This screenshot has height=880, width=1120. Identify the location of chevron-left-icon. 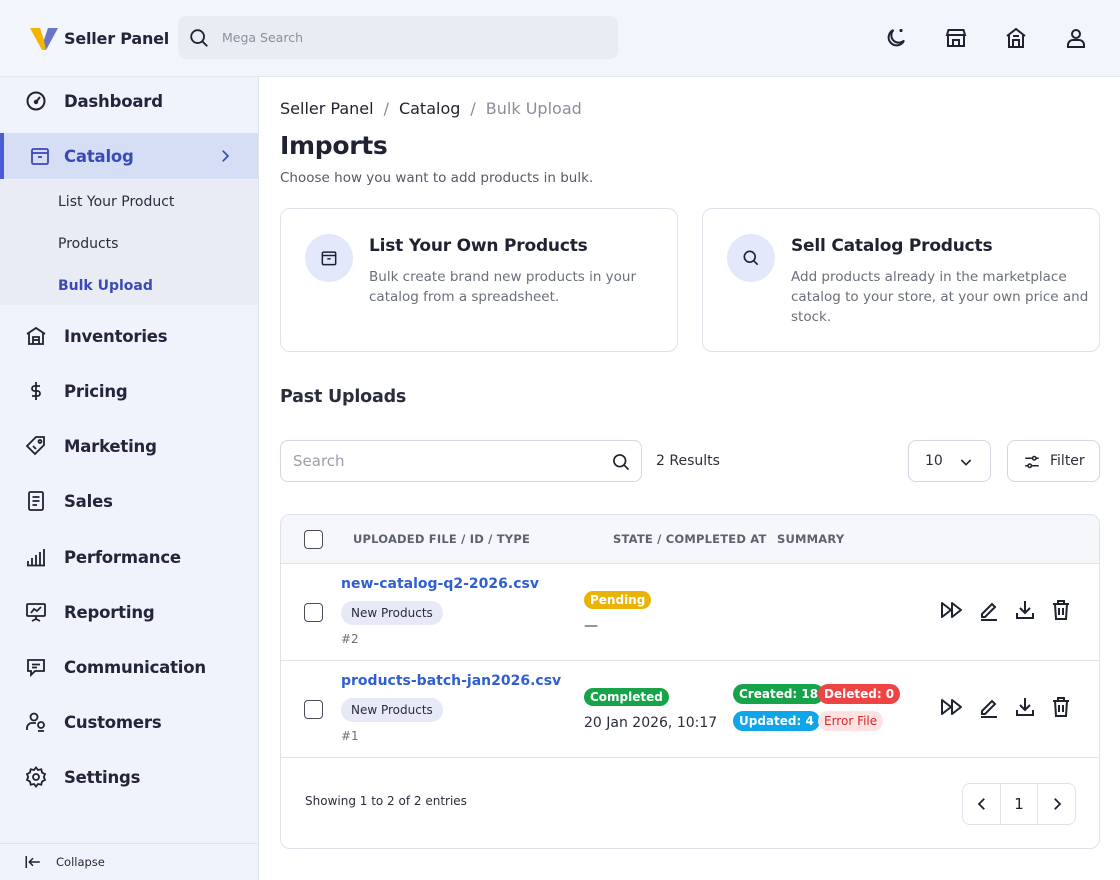
(981, 804).